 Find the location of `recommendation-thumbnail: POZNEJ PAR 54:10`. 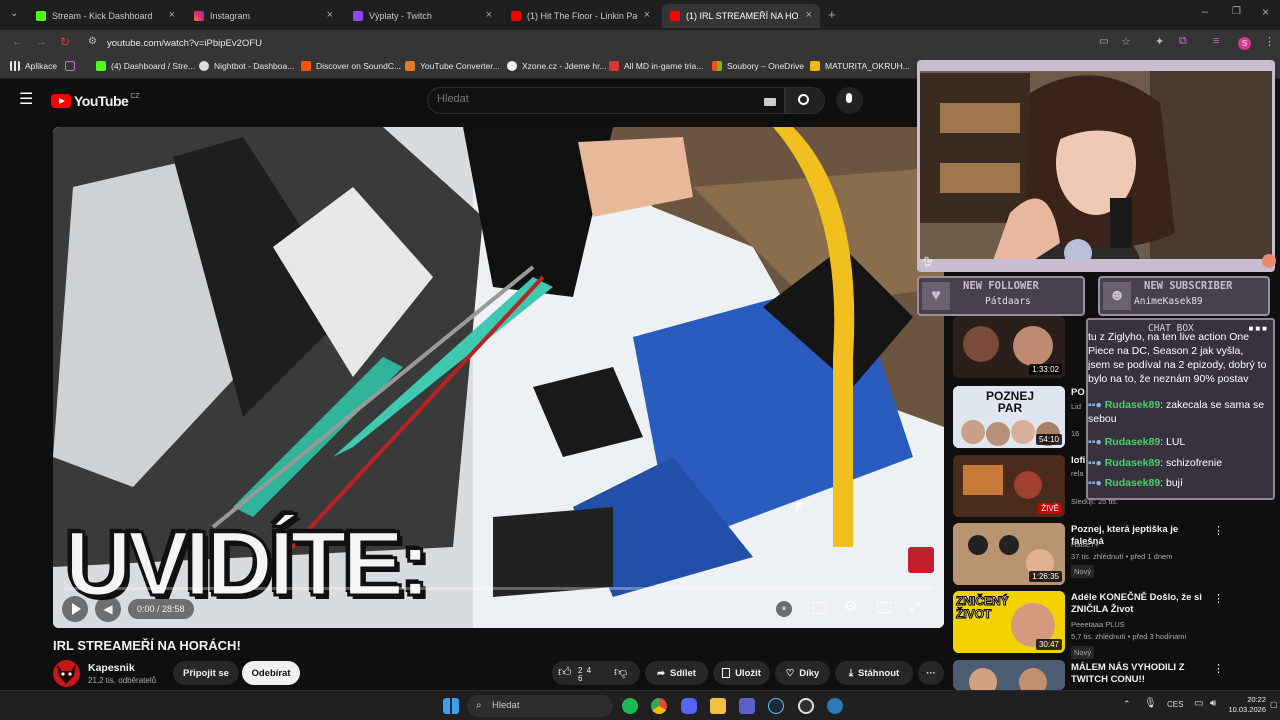

recommendation-thumbnail: POZNEJ PAR 54:10 is located at coordinates (1009, 417).